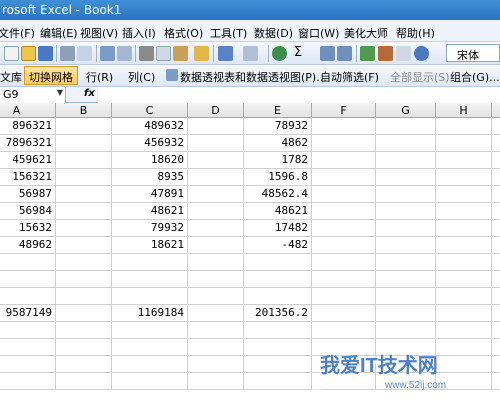  Describe the element at coordinates (496, 262) in the screenshot. I see `cell-i9` at that location.